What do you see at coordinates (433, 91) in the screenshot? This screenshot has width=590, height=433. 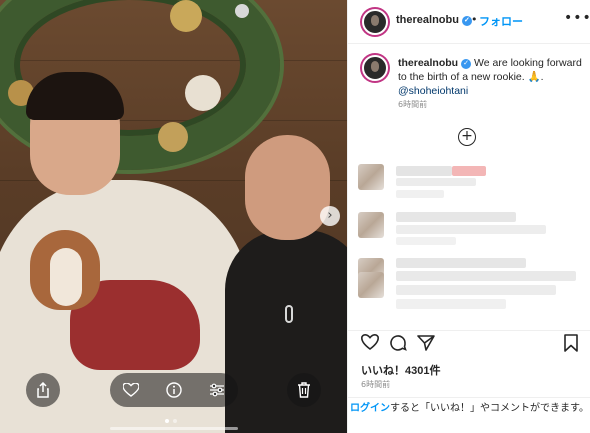 I see `mention-link: @shoheiohtani` at bounding box center [433, 91].